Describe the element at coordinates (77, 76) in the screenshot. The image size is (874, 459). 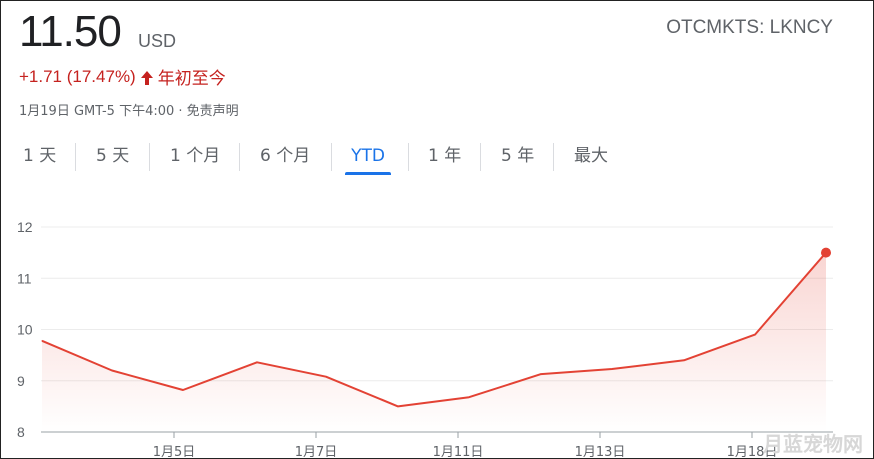
I see `change-value: +1.71 (17.47%)` at that location.